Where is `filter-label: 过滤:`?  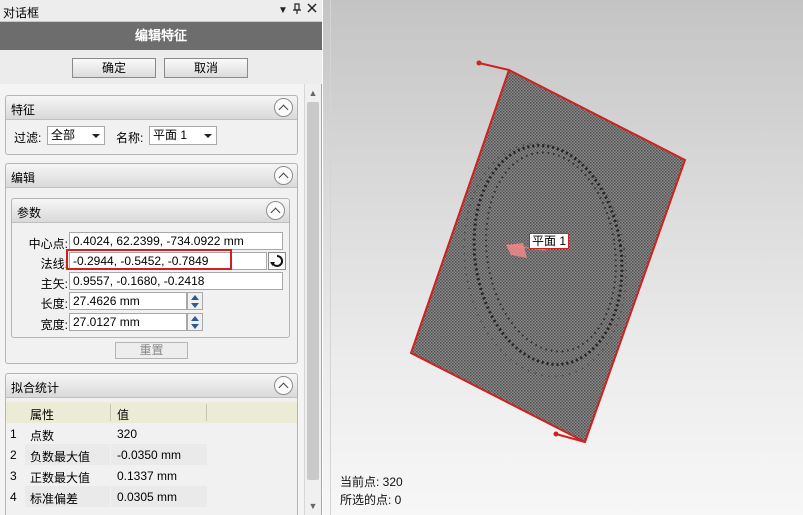 filter-label: 过滤: is located at coordinates (28, 138).